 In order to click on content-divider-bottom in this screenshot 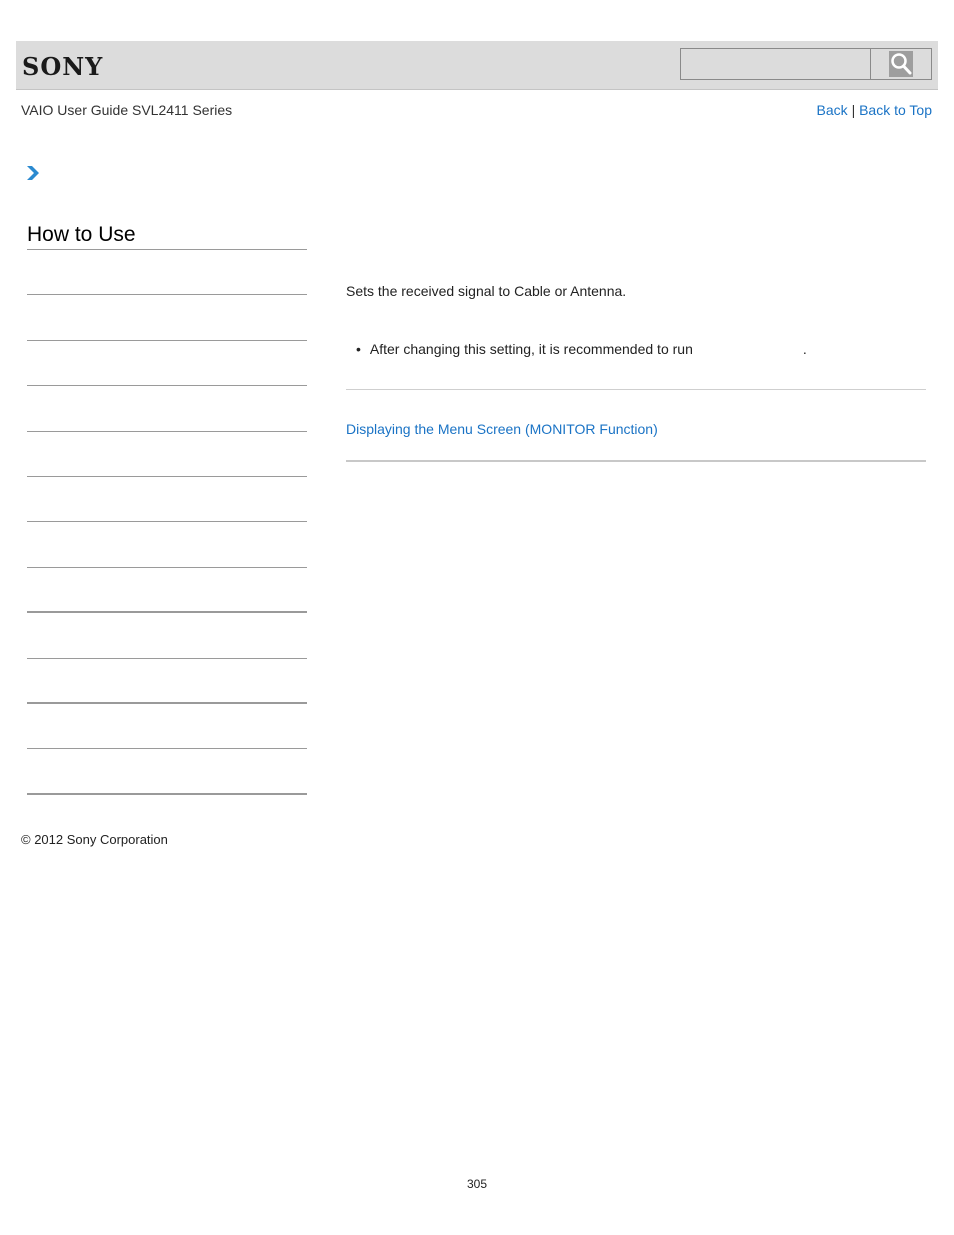, I will do `click(636, 461)`.